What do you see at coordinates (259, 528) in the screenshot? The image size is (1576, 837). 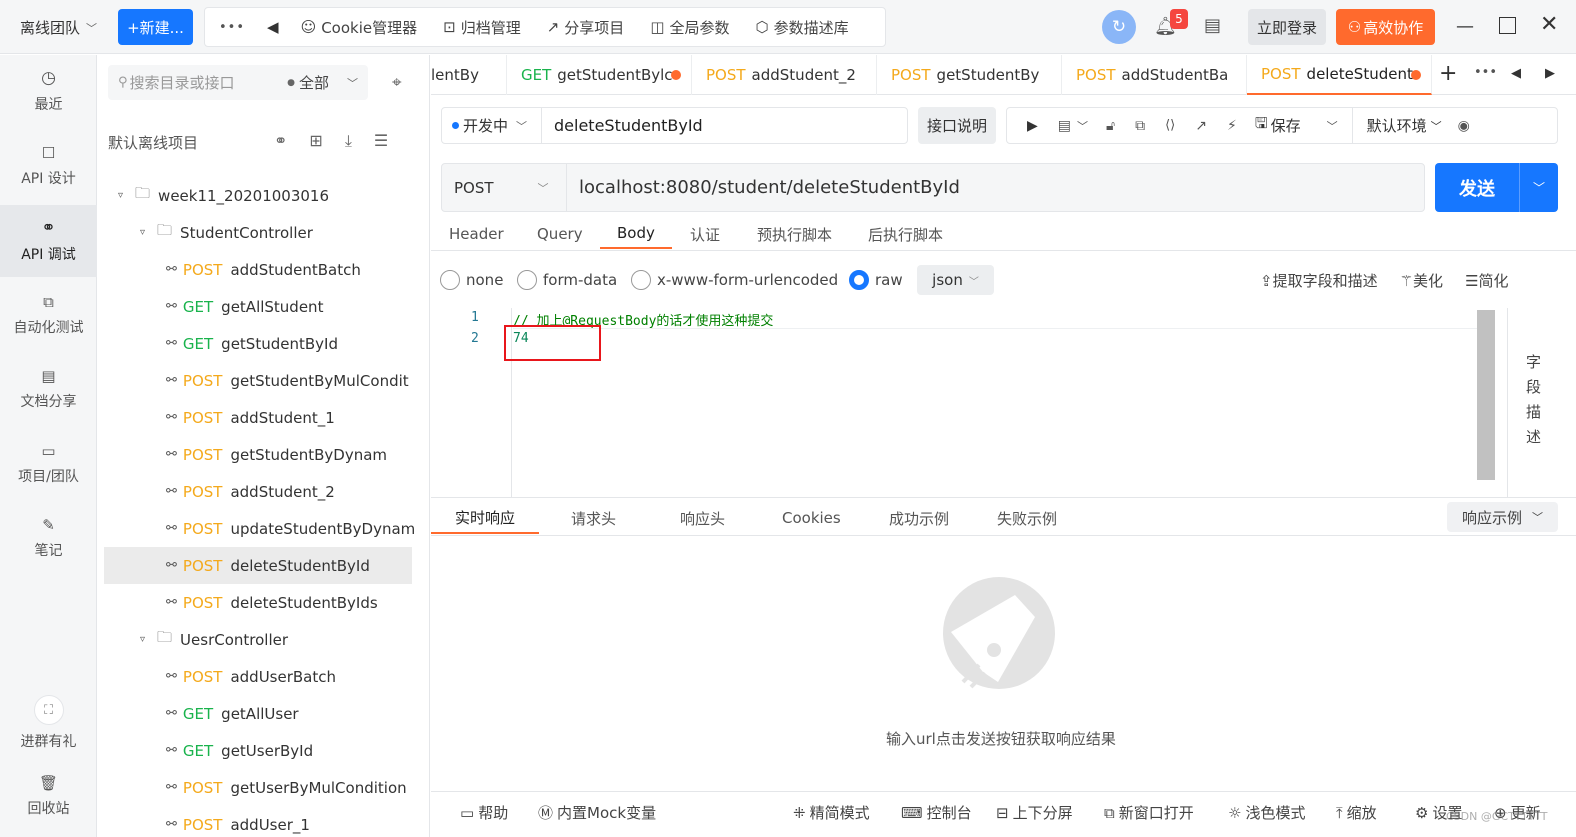 I see `tree-api-item: ⚯ POST updateStudentByDynam` at bounding box center [259, 528].